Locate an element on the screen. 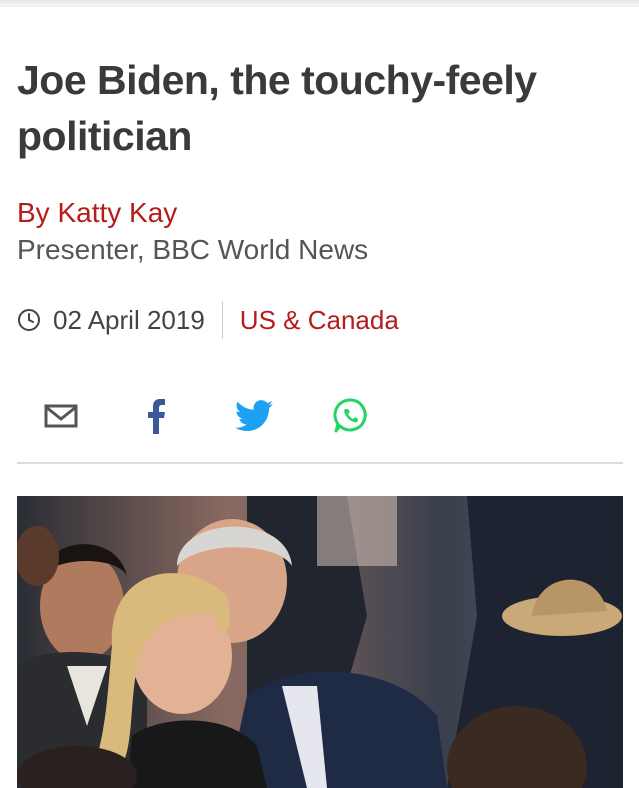 The image size is (639, 788). article-headline: Joe Biden, the touchy-feely politician is located at coordinates (277, 108).